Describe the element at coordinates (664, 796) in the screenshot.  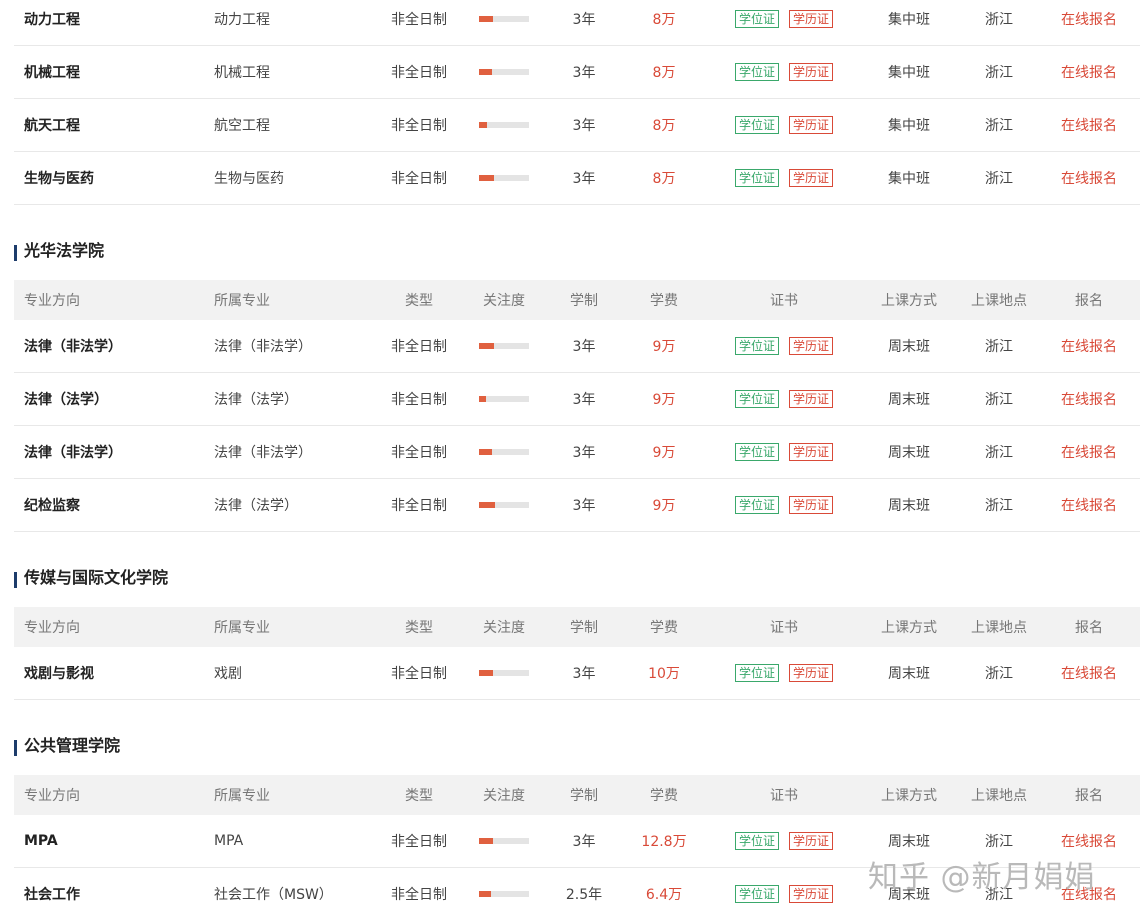
I see `header-fee: 学费` at that location.